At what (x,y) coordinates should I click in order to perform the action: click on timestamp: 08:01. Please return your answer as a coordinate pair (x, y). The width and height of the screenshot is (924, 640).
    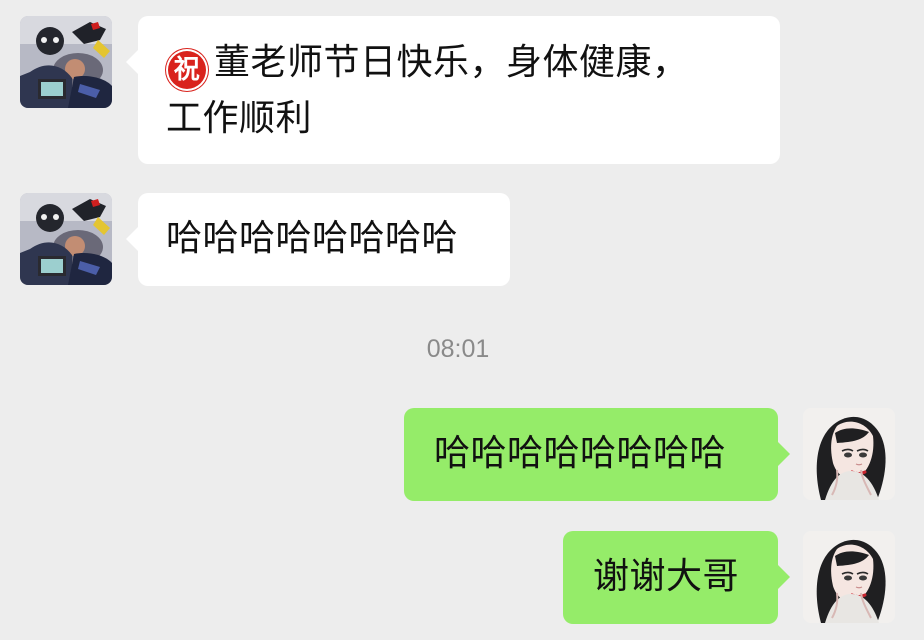
    Looking at the image, I should click on (458, 349).